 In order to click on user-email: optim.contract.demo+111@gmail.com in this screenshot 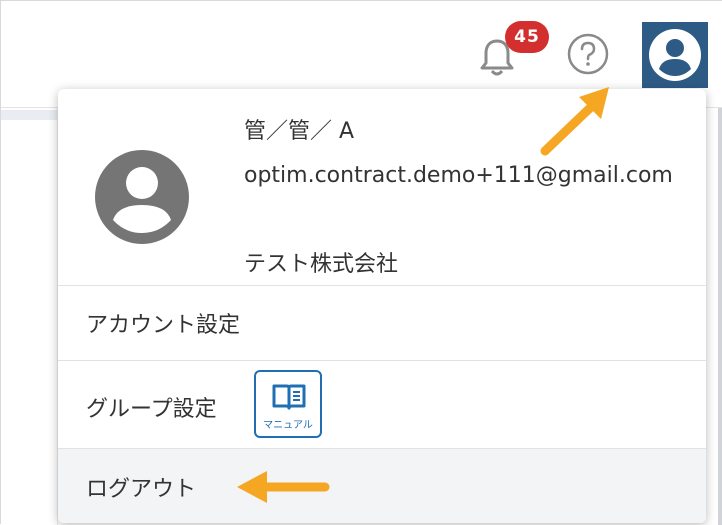, I will do `click(458, 175)`.